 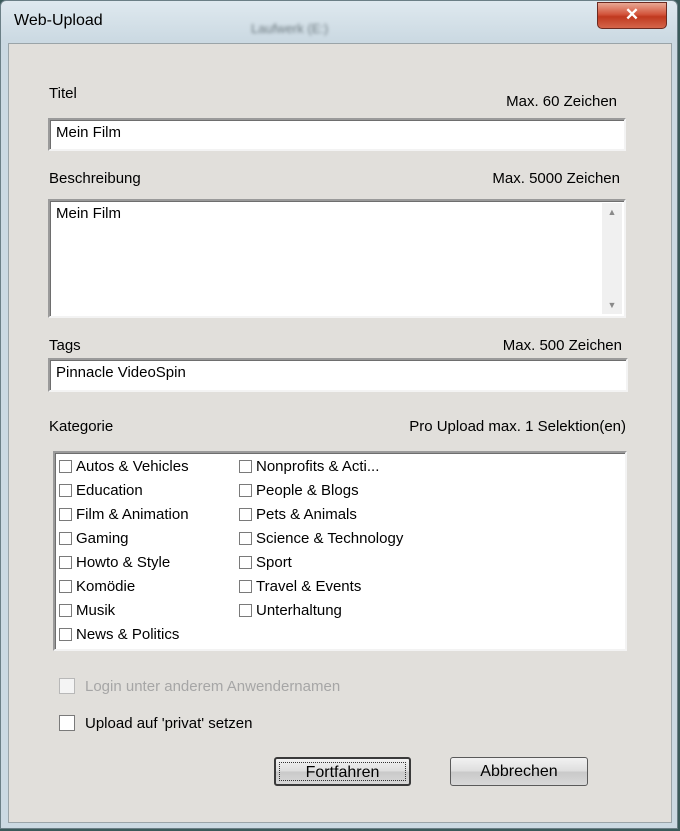 I want to click on focus-rectangle, so click(x=342, y=771).